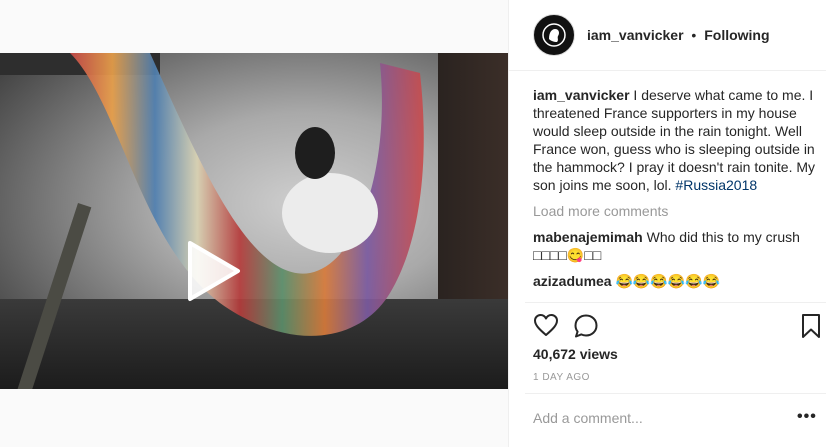 The image size is (826, 447). I want to click on comment-text: Who did this to my crush, so click(723, 237).